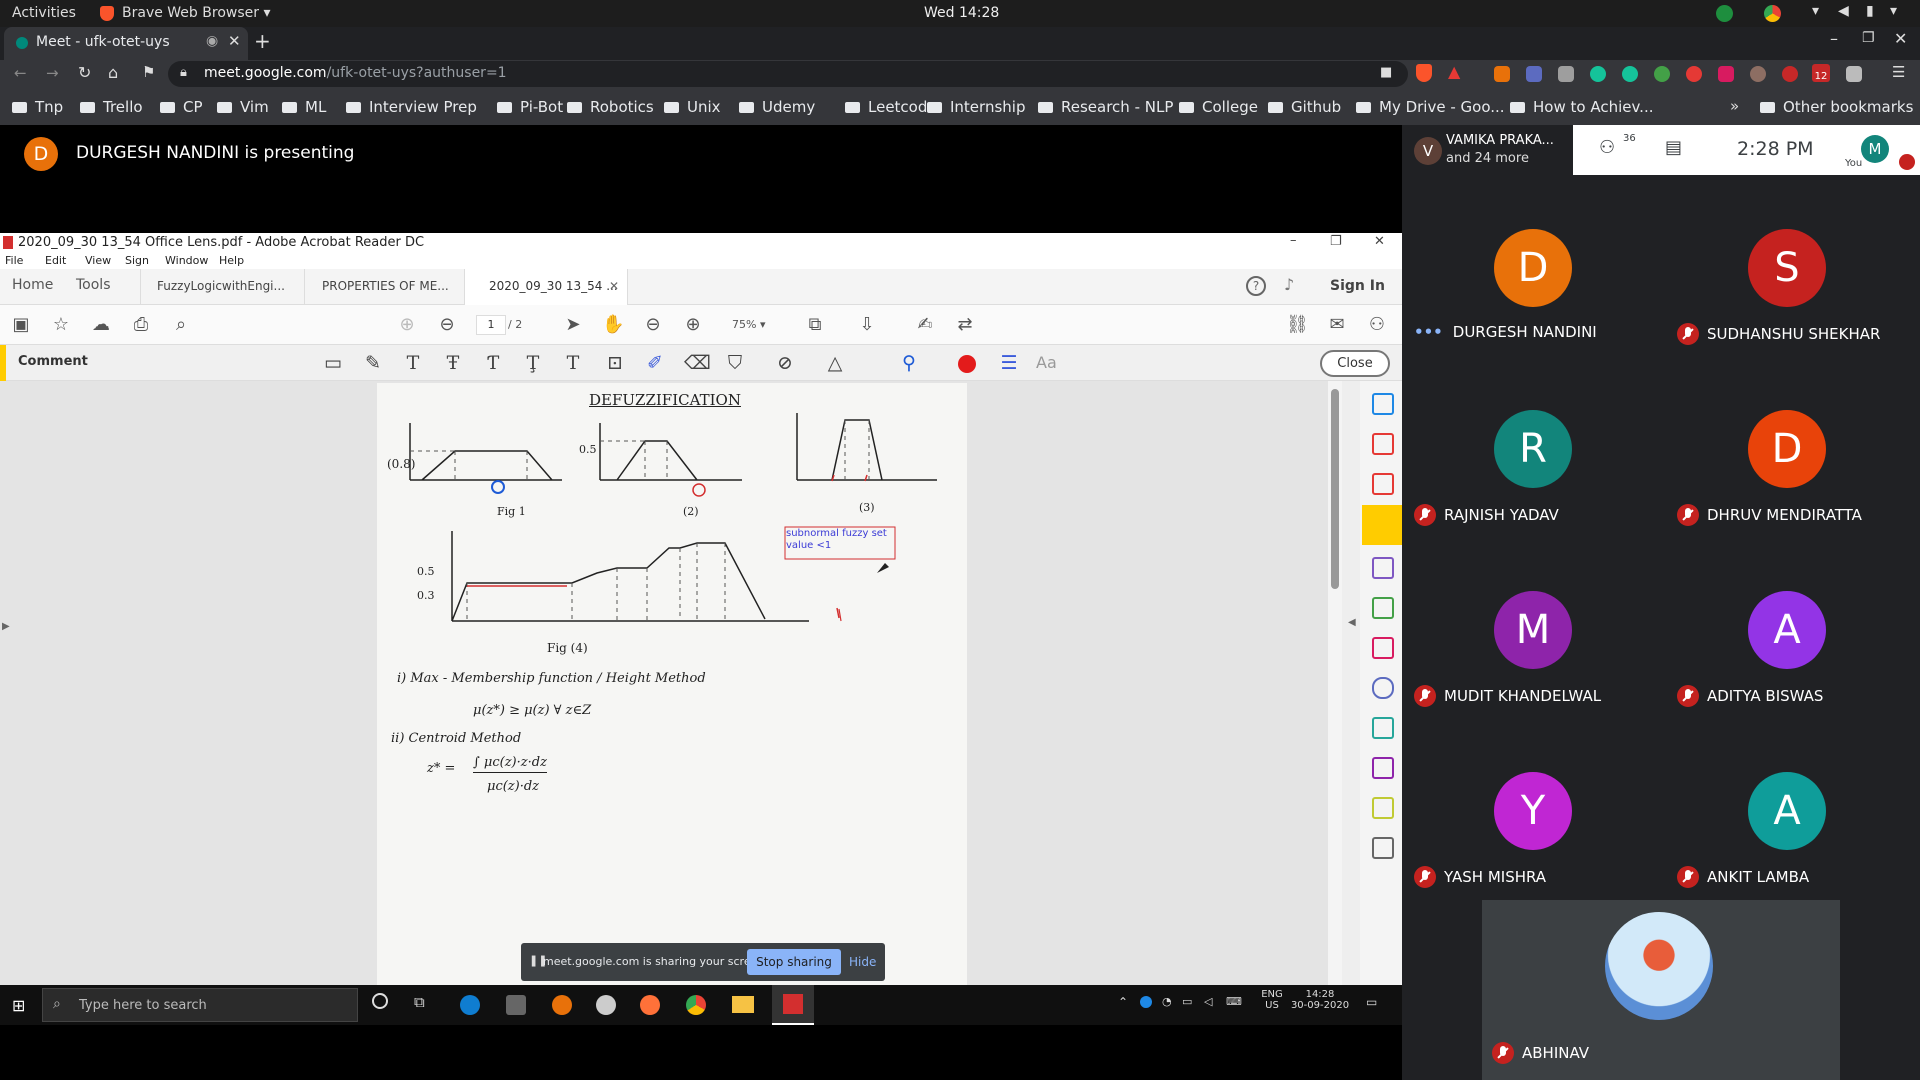 This screenshot has width=1920, height=1080. What do you see at coordinates (1167, 1001) in the screenshot?
I see `network-icon: ◔` at bounding box center [1167, 1001].